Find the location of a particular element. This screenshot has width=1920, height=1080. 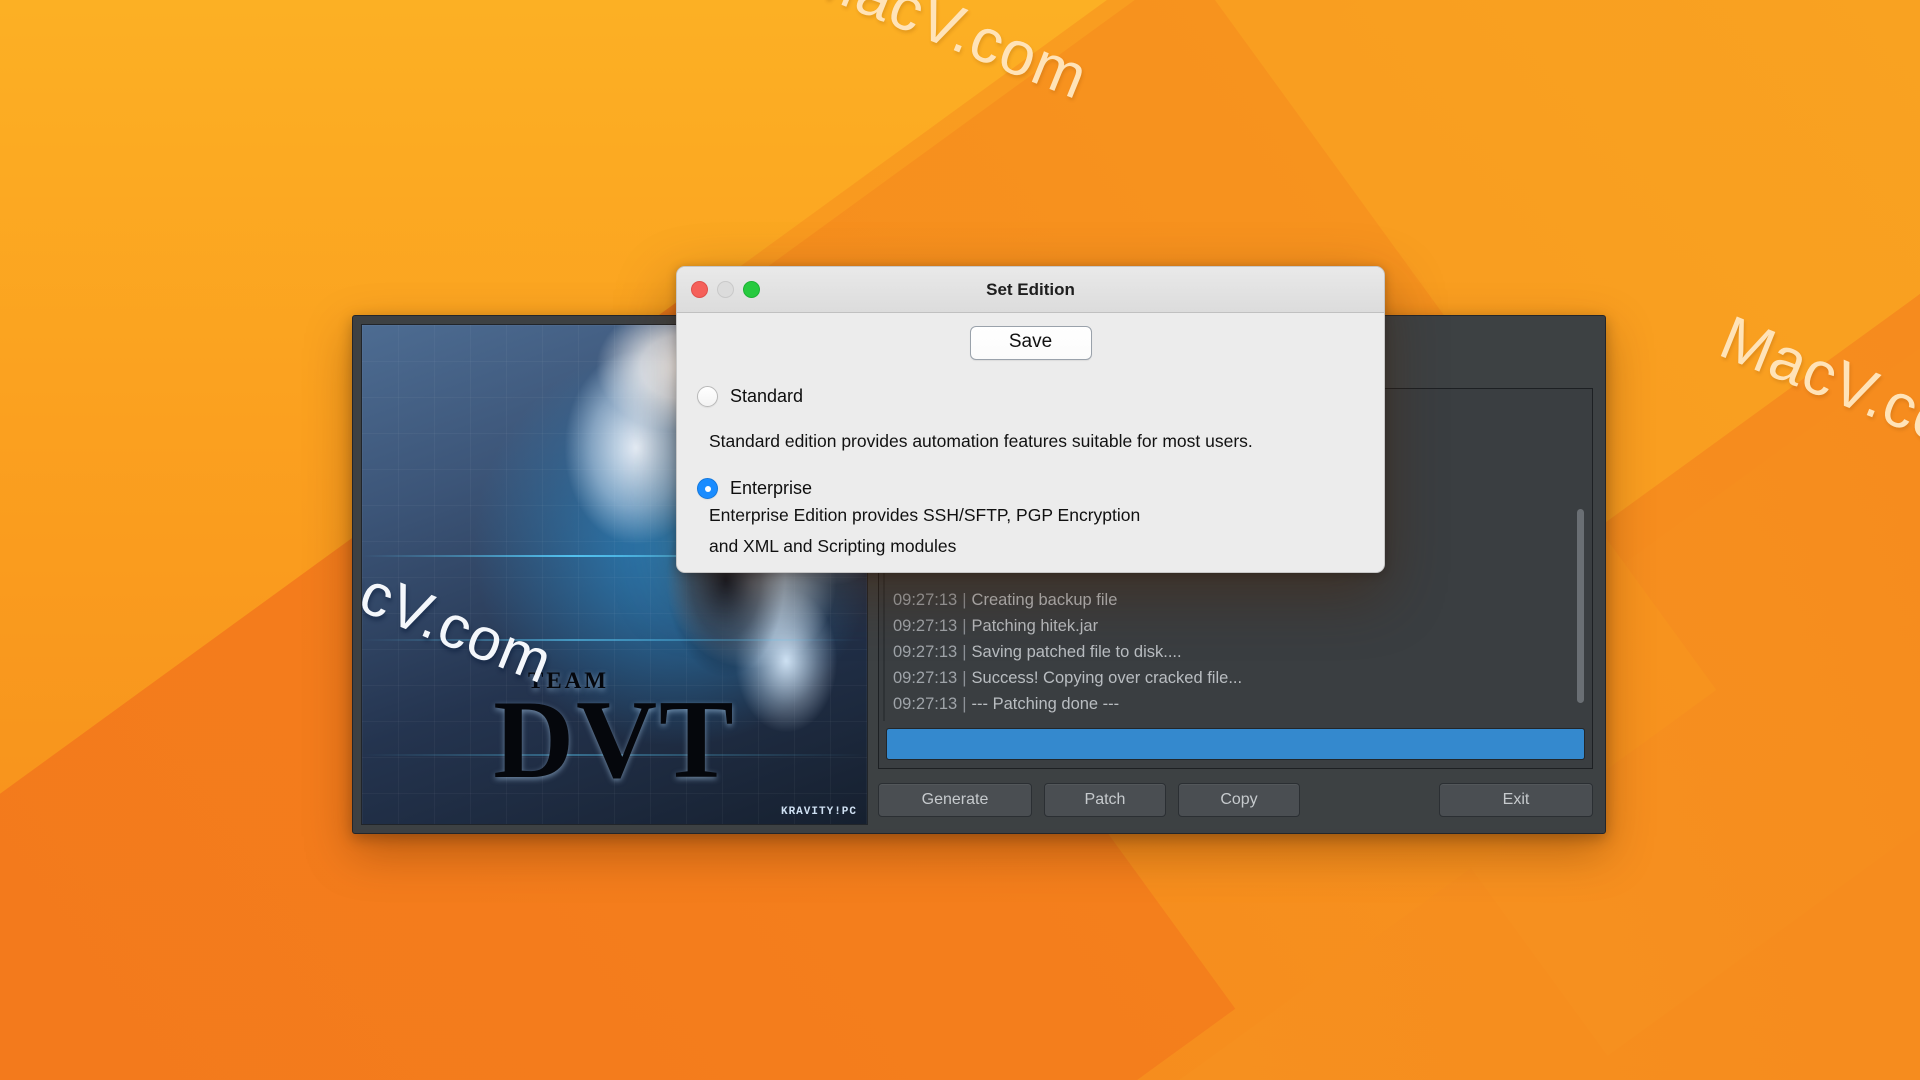

dialog-title: Set Edition is located at coordinates (1030, 289).